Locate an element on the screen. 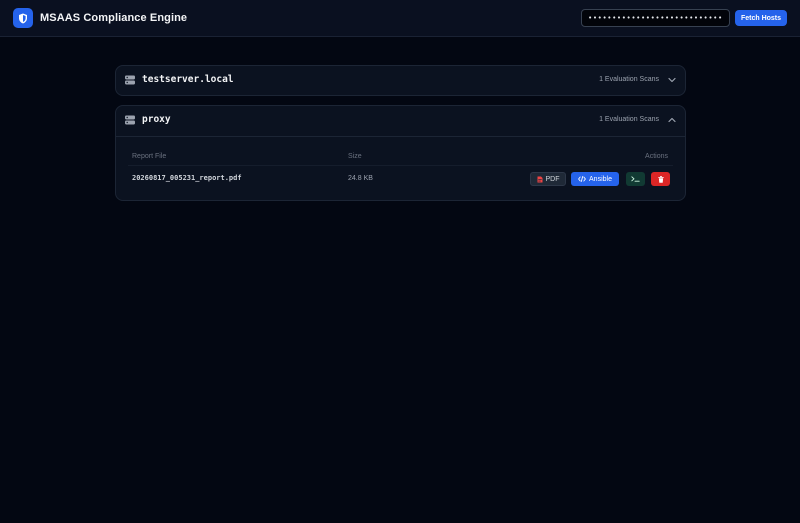 The width and height of the screenshot is (800, 523). ansible-button: Ansible is located at coordinates (595, 179).